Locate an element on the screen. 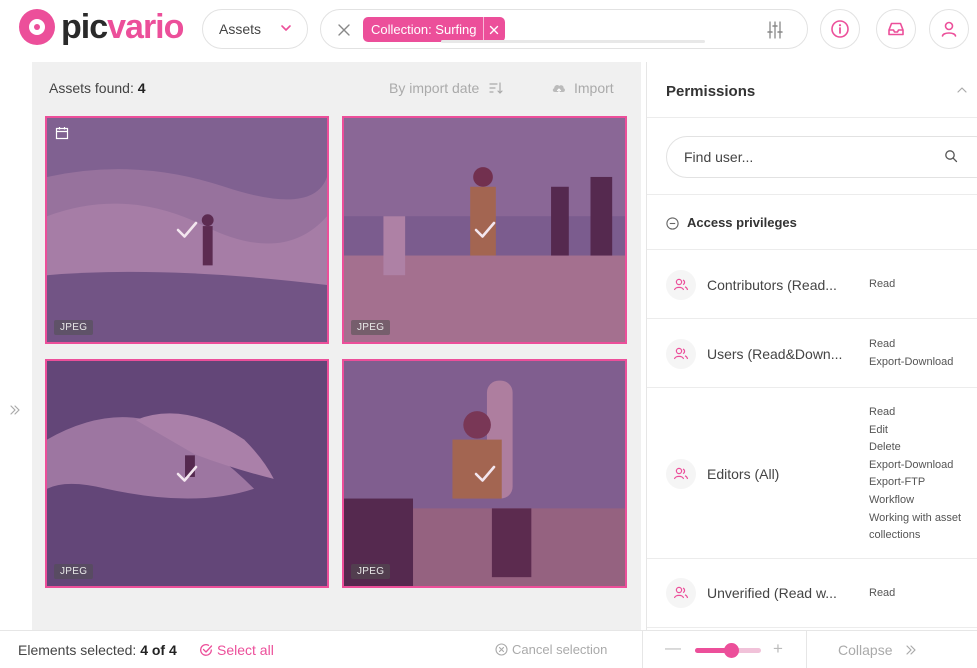 The image size is (977, 668). info-icon is located at coordinates (840, 29).